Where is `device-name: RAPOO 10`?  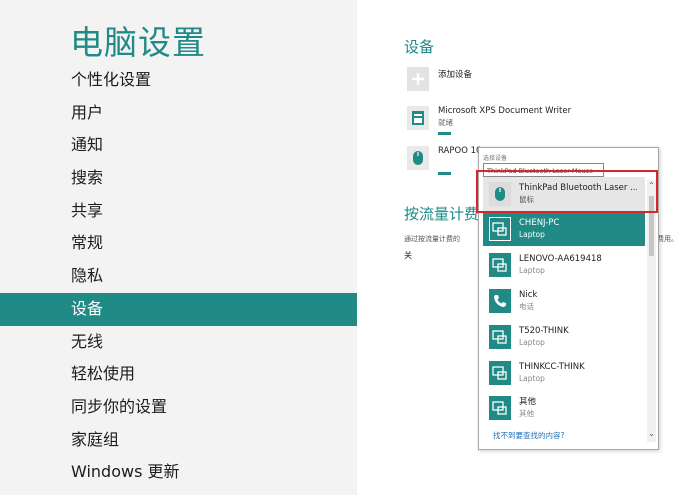 device-name: RAPOO 10 is located at coordinates (460, 151).